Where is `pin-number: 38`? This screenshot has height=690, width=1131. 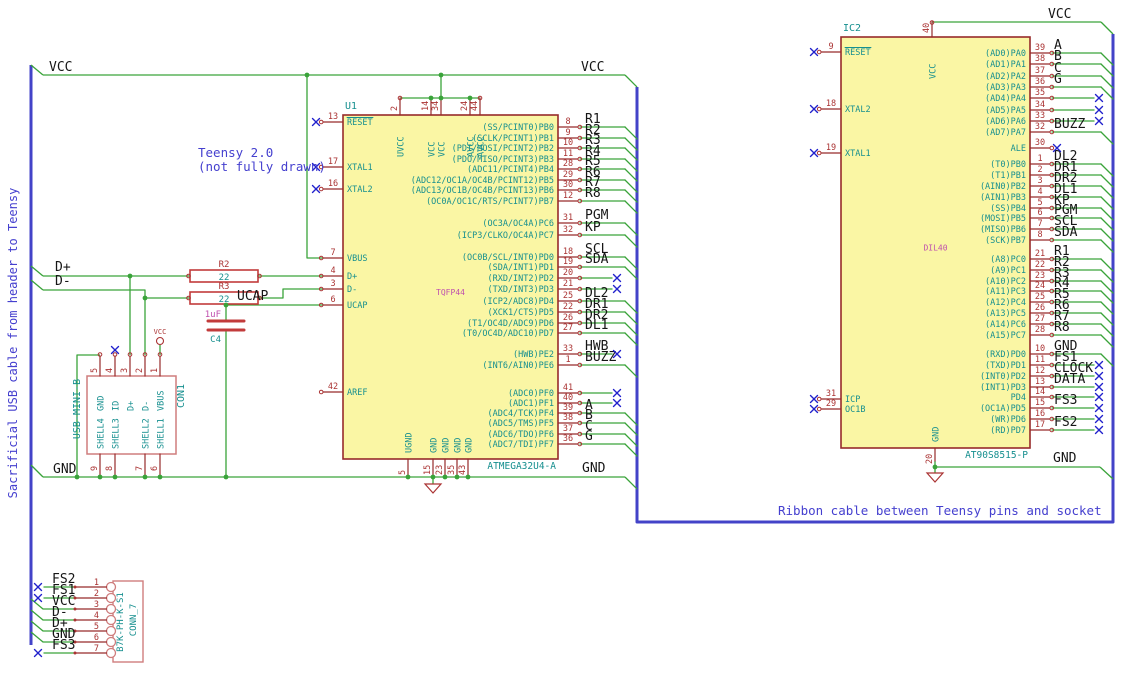 pin-number: 38 is located at coordinates (1040, 59).